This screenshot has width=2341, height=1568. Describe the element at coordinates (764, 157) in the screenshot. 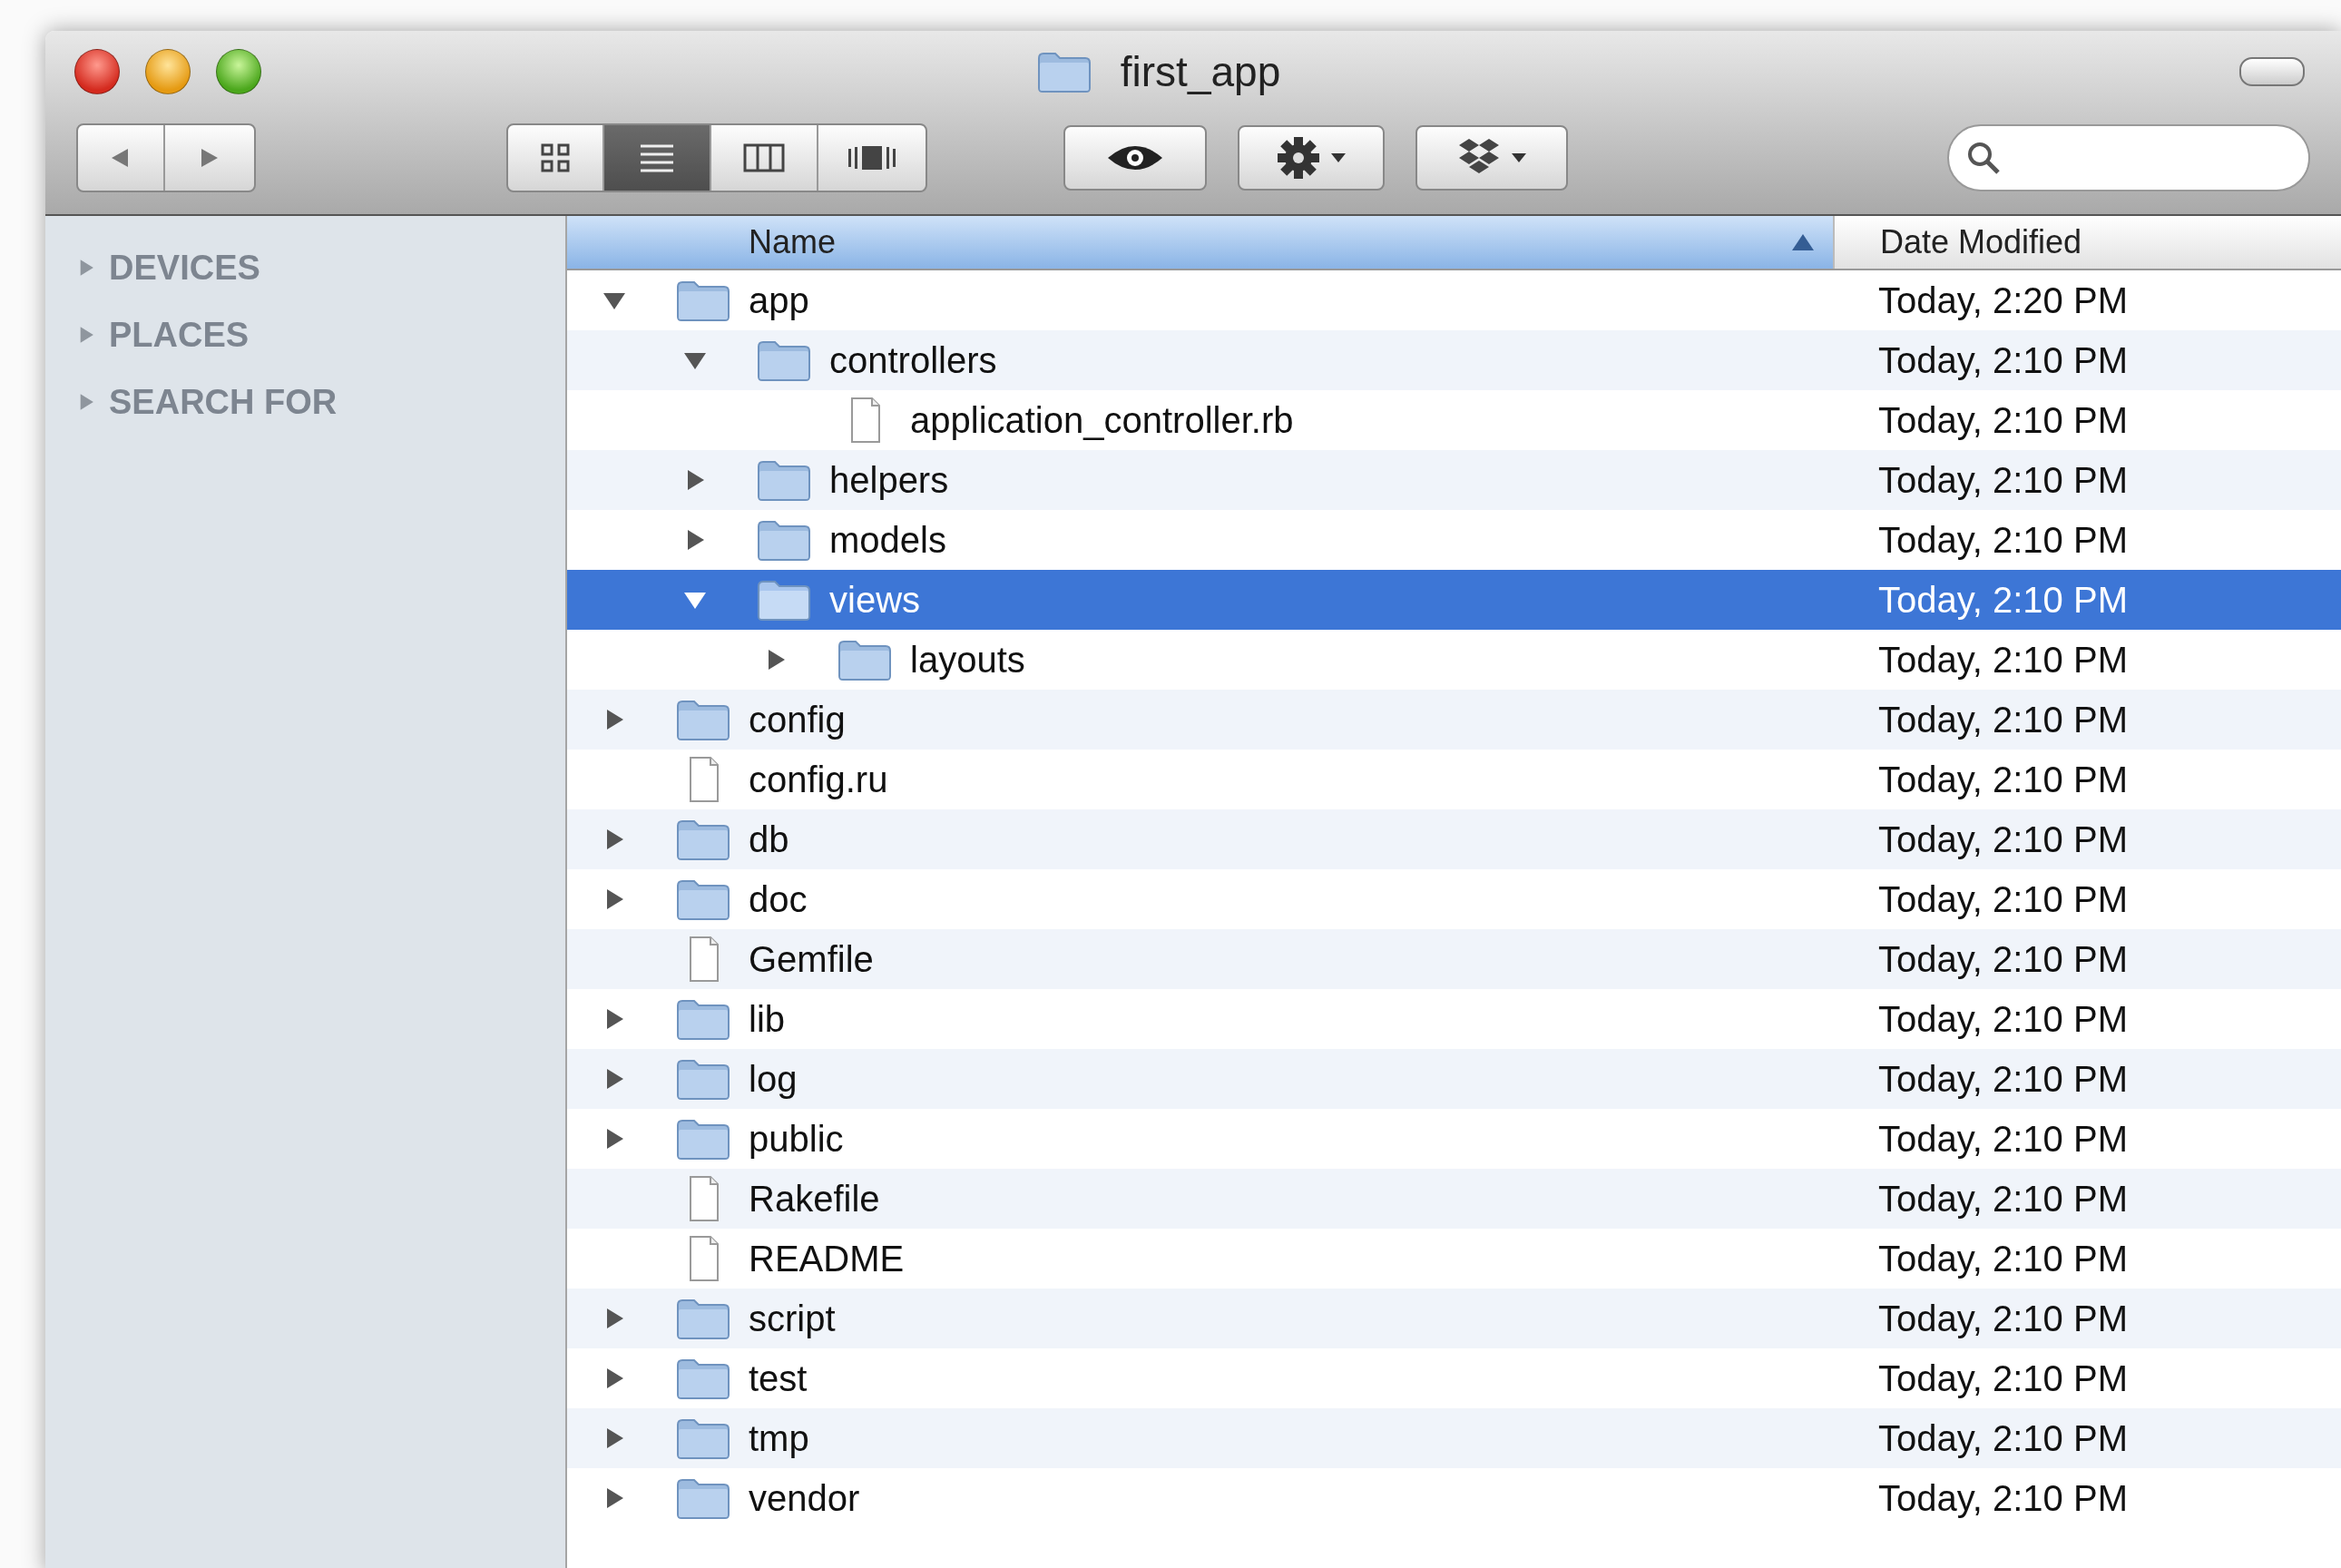

I see `columns-icon` at that location.